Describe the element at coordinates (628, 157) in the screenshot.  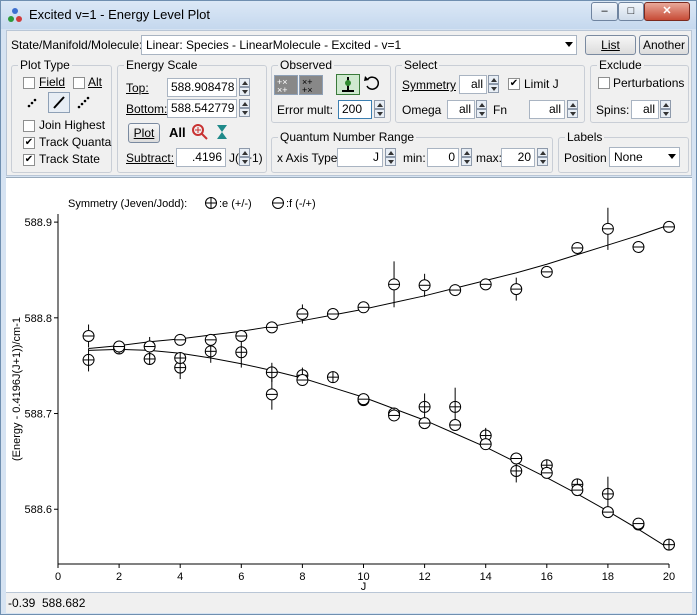
I see `position-select-value: None` at that location.